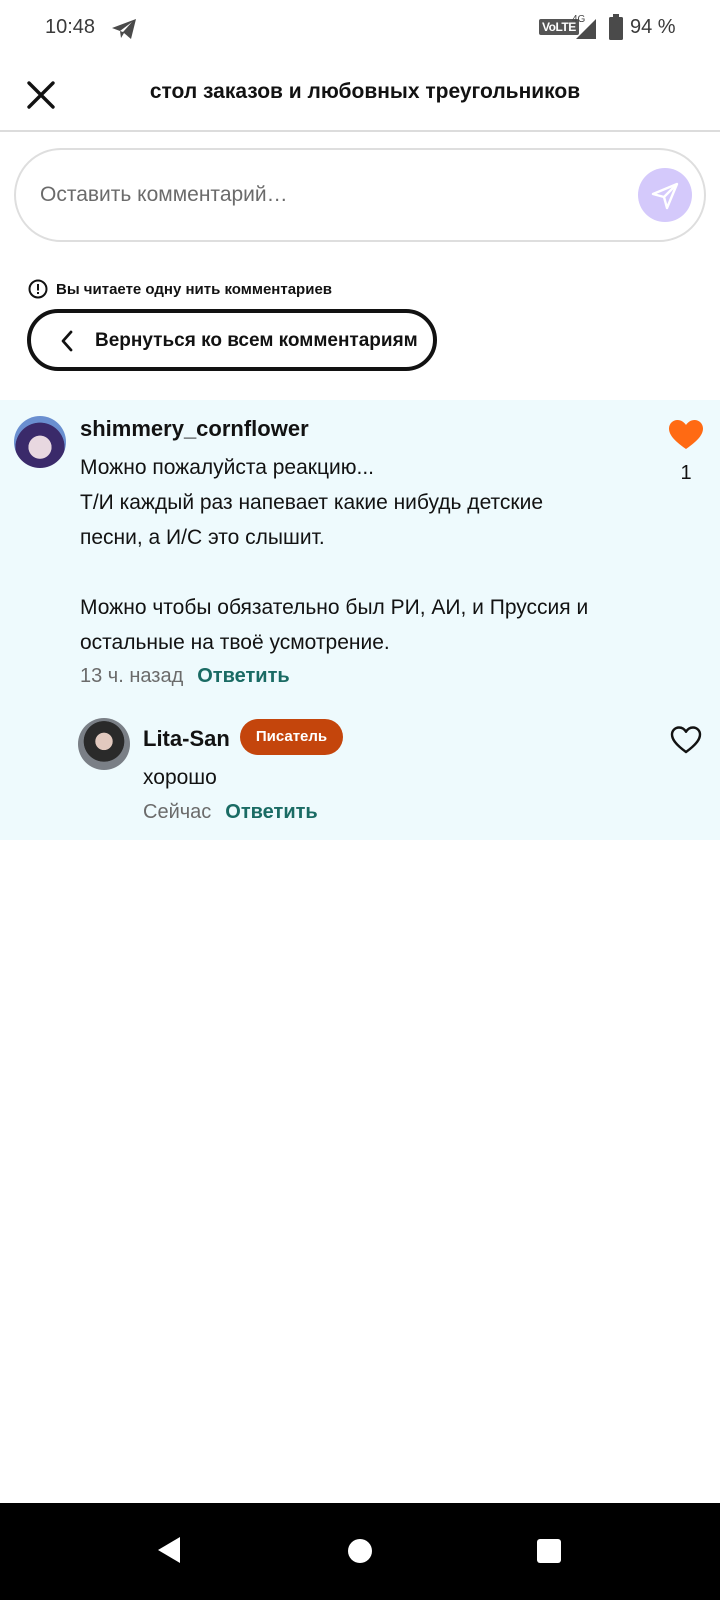  Describe the element at coordinates (686, 473) in the screenshot. I see `like-count: 1` at that location.